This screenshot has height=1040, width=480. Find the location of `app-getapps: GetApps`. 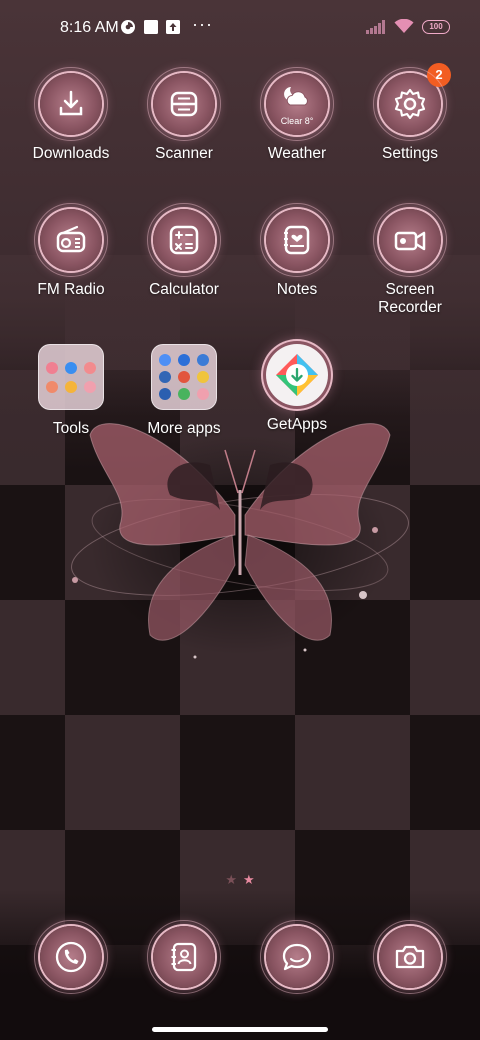

app-getapps: GetApps is located at coordinates (297, 389).